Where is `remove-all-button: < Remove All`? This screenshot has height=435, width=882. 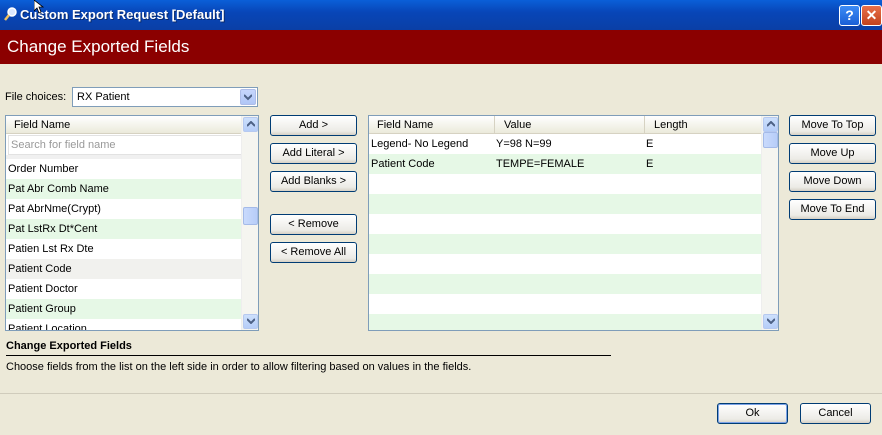
remove-all-button: < Remove All is located at coordinates (313, 252).